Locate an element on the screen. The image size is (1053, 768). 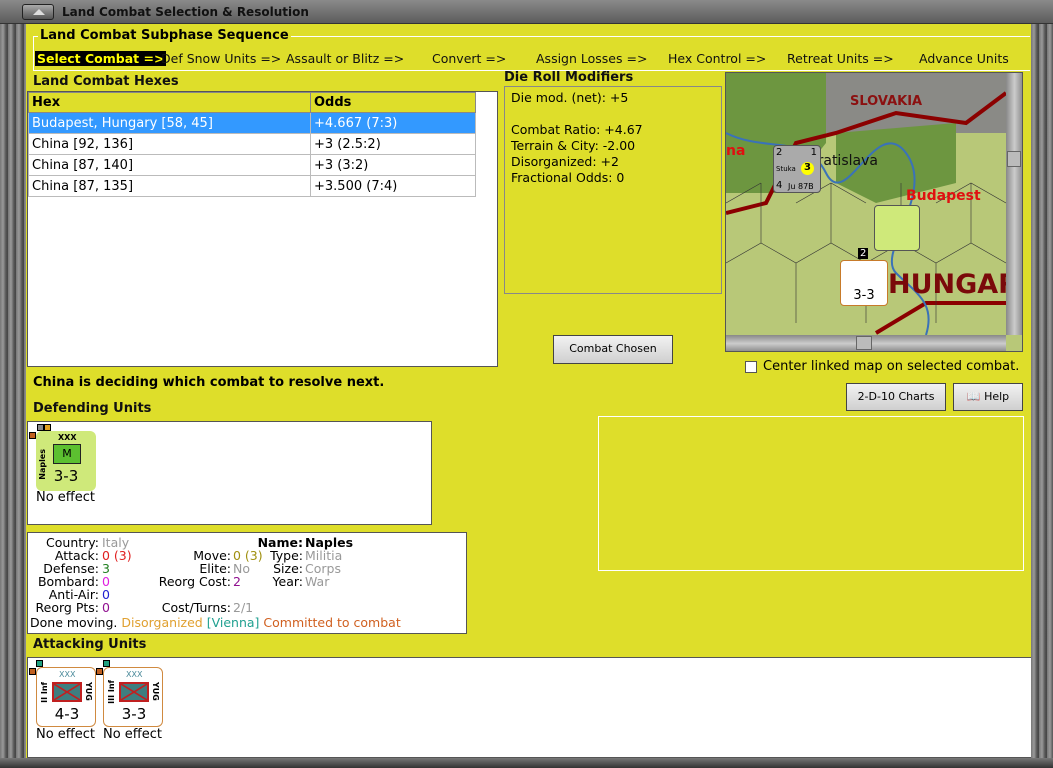
seq-step-def-snow: Def Snow Units => is located at coordinates (221, 58).